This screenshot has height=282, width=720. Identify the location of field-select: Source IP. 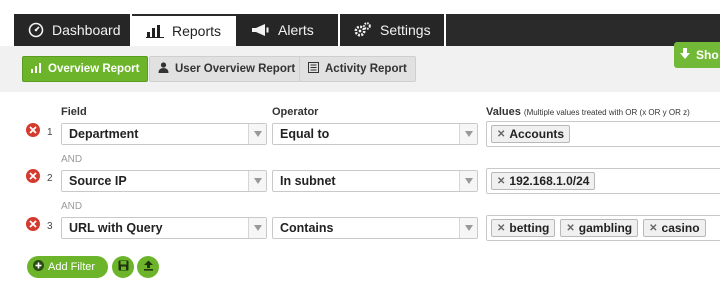
(164, 181).